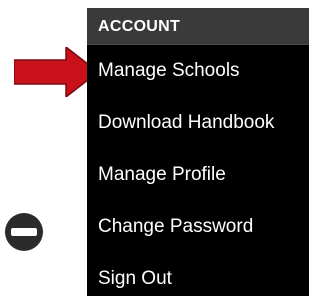  Describe the element at coordinates (198, 275) in the screenshot. I see `menu-item-sign-out: Sign Out` at that location.